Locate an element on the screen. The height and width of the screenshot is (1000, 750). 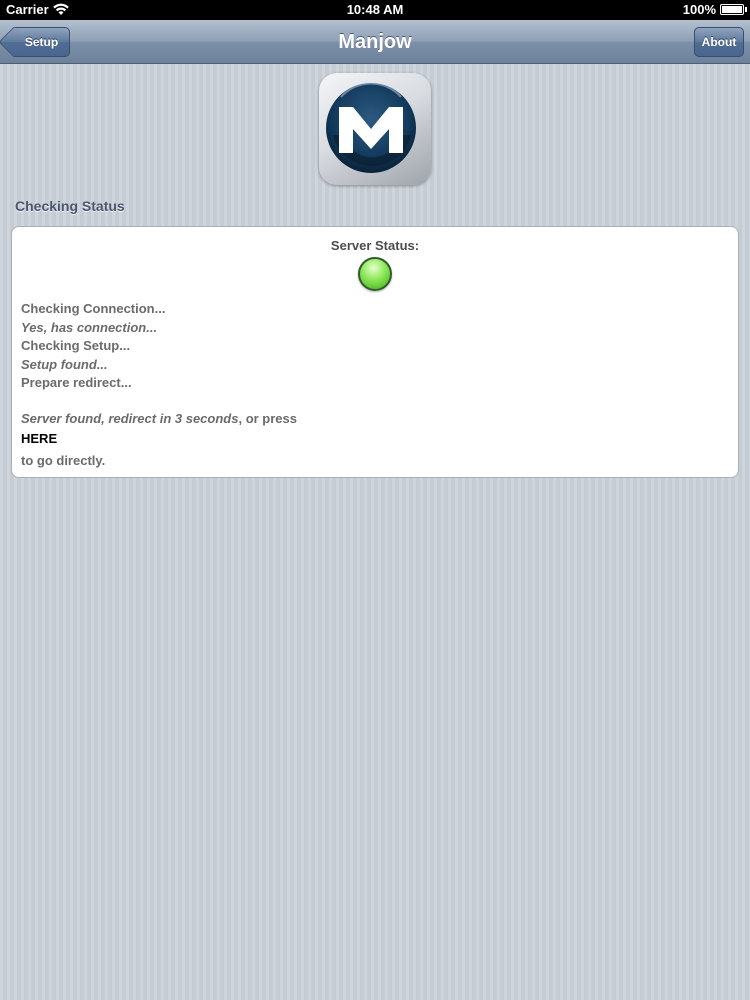
status-light-icon is located at coordinates (375, 274).